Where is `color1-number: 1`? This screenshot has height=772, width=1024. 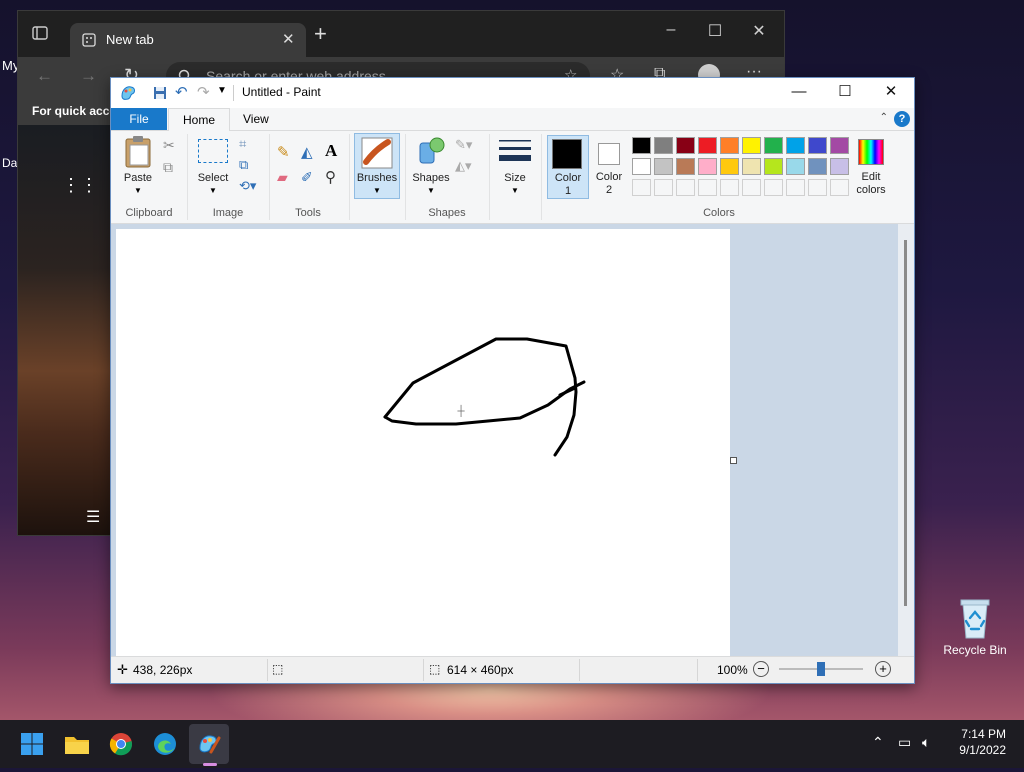
color1-number: 1 is located at coordinates (568, 191).